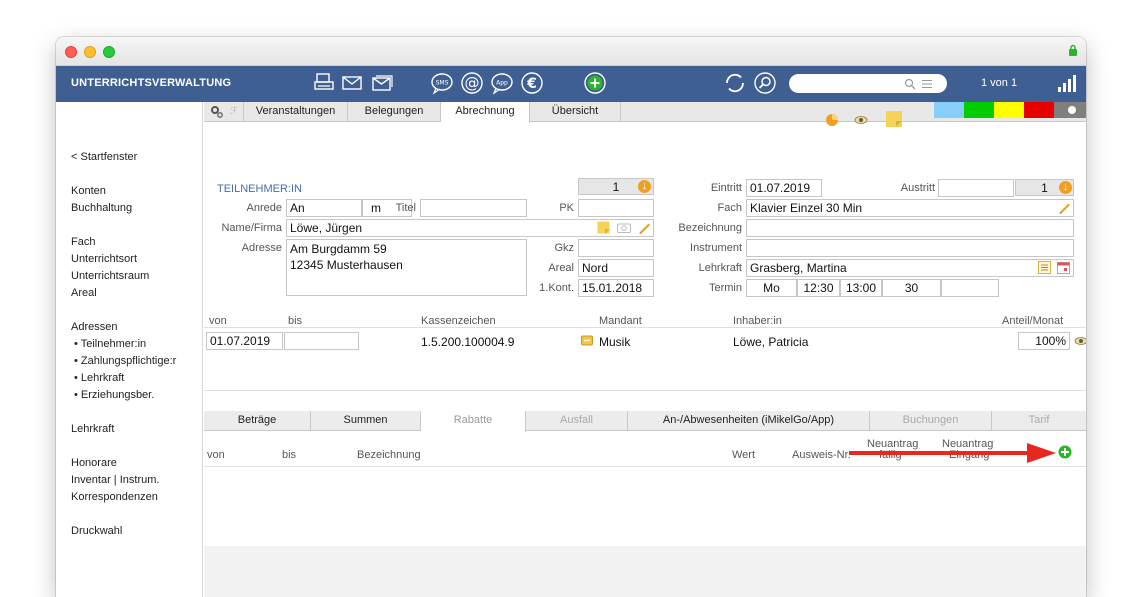  I want to click on bezeichnung-field, so click(910, 228).